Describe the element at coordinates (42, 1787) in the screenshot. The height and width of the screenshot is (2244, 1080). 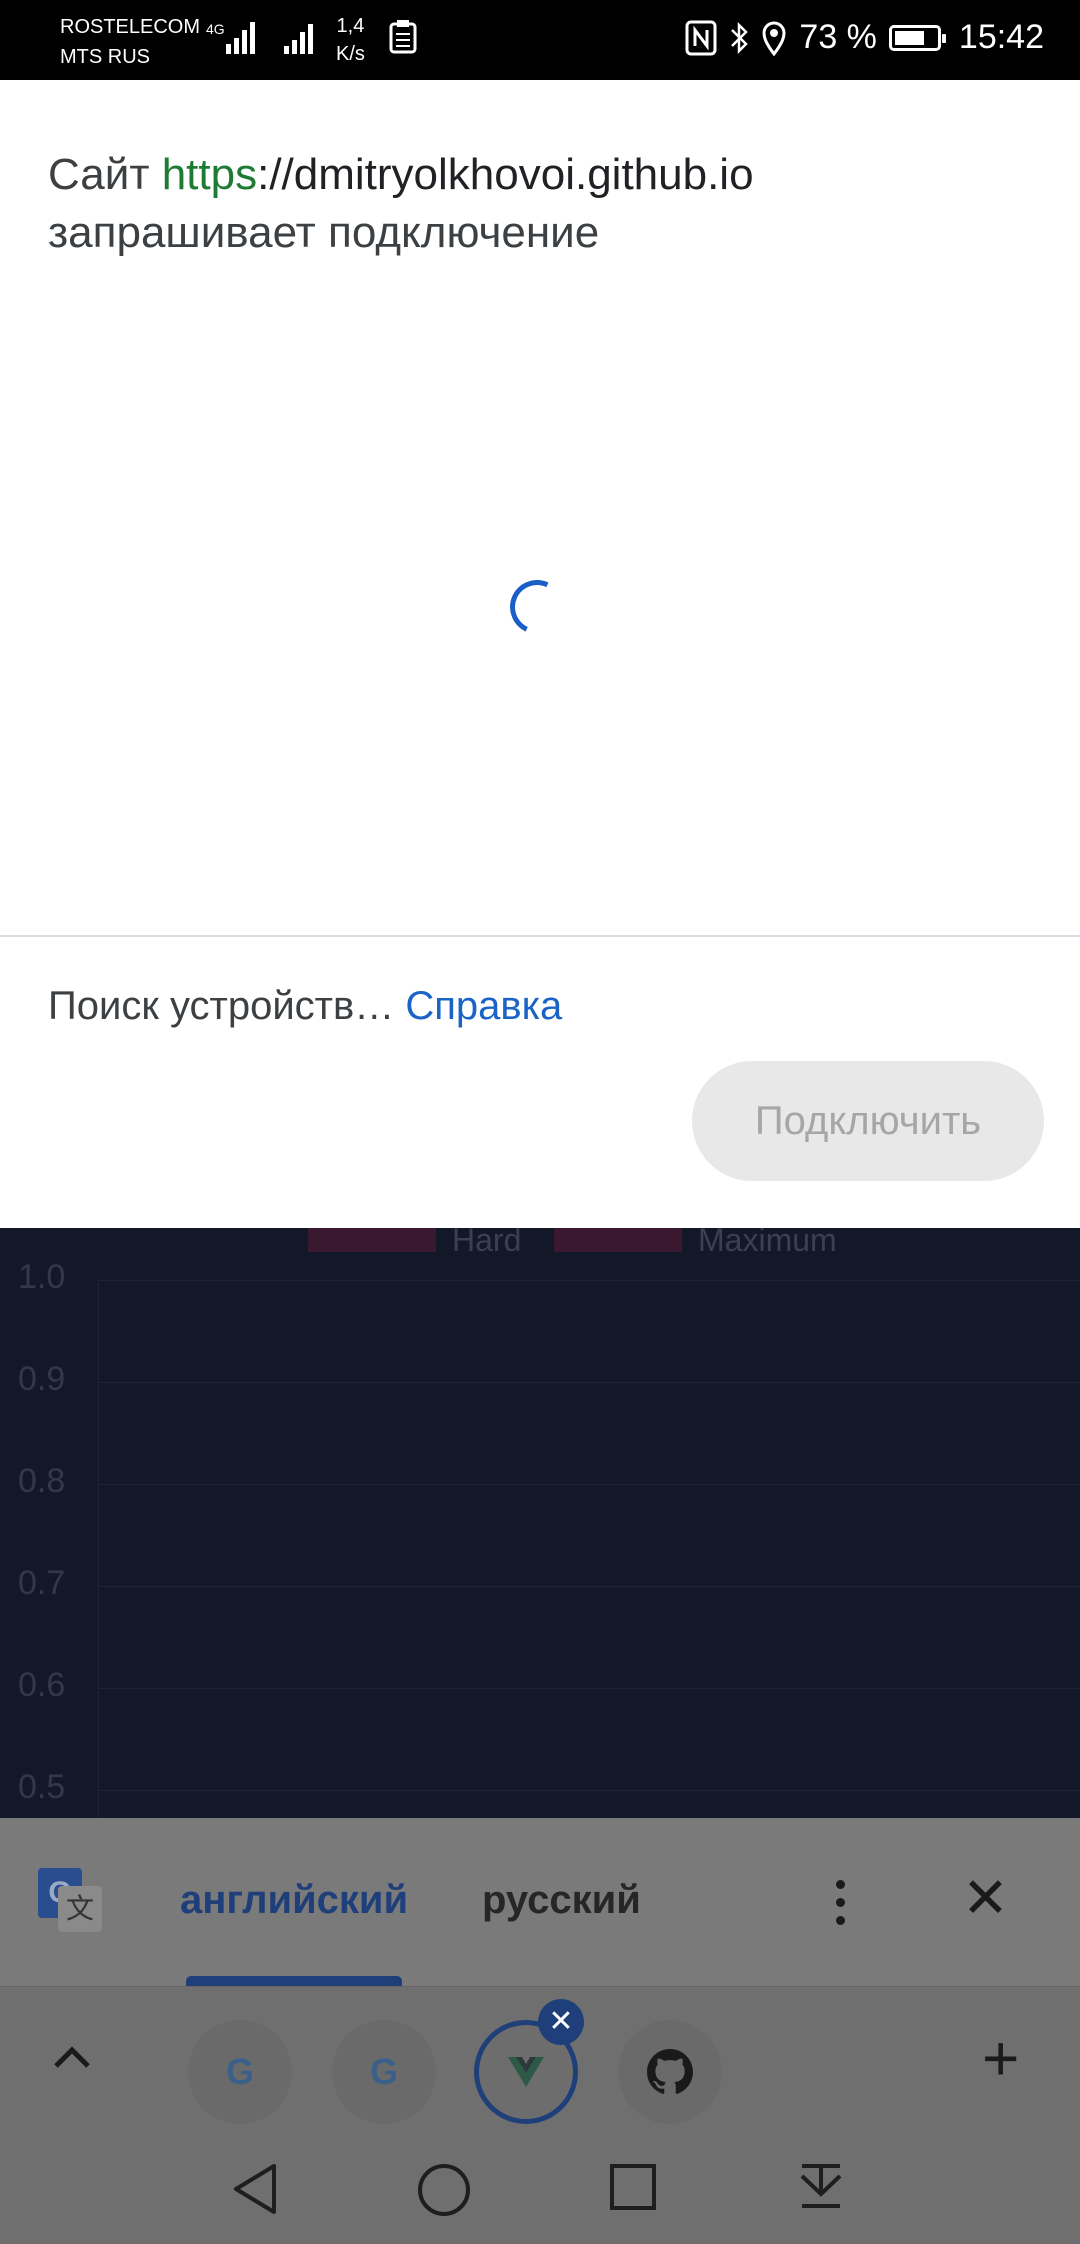
I see `y-tick-label: 0.5` at that location.